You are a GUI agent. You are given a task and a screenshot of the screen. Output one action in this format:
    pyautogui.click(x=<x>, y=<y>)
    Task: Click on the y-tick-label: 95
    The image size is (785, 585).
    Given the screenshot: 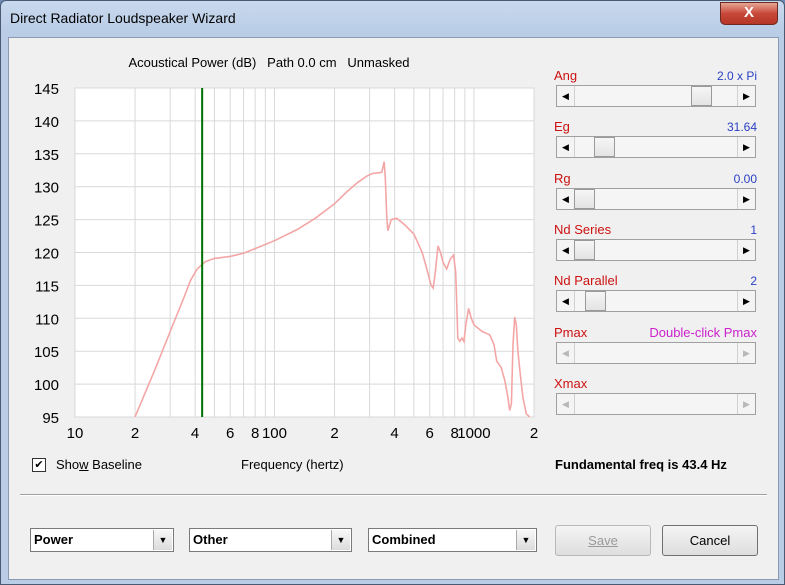 What is the action you would take?
    pyautogui.click(x=50, y=418)
    